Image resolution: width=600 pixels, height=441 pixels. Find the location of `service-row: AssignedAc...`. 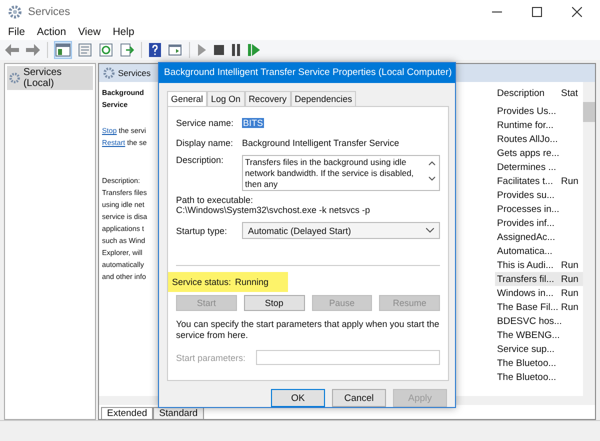

service-row: AssignedAc... is located at coordinates (539, 237).